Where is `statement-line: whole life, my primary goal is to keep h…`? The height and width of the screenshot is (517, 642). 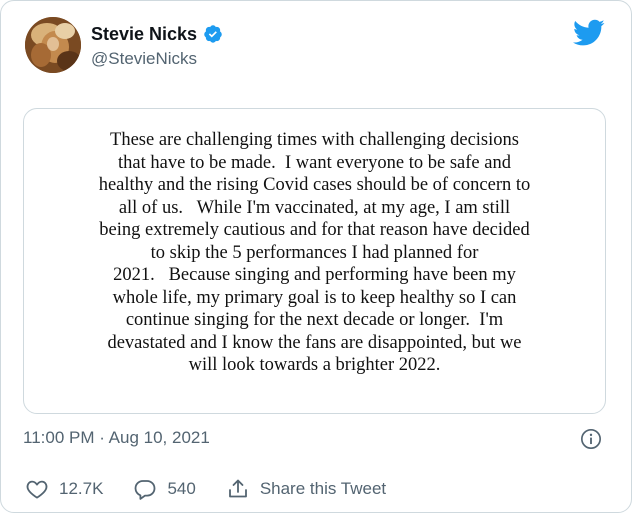
statement-line: whole life, my primary goal is to keep h… is located at coordinates (314, 297).